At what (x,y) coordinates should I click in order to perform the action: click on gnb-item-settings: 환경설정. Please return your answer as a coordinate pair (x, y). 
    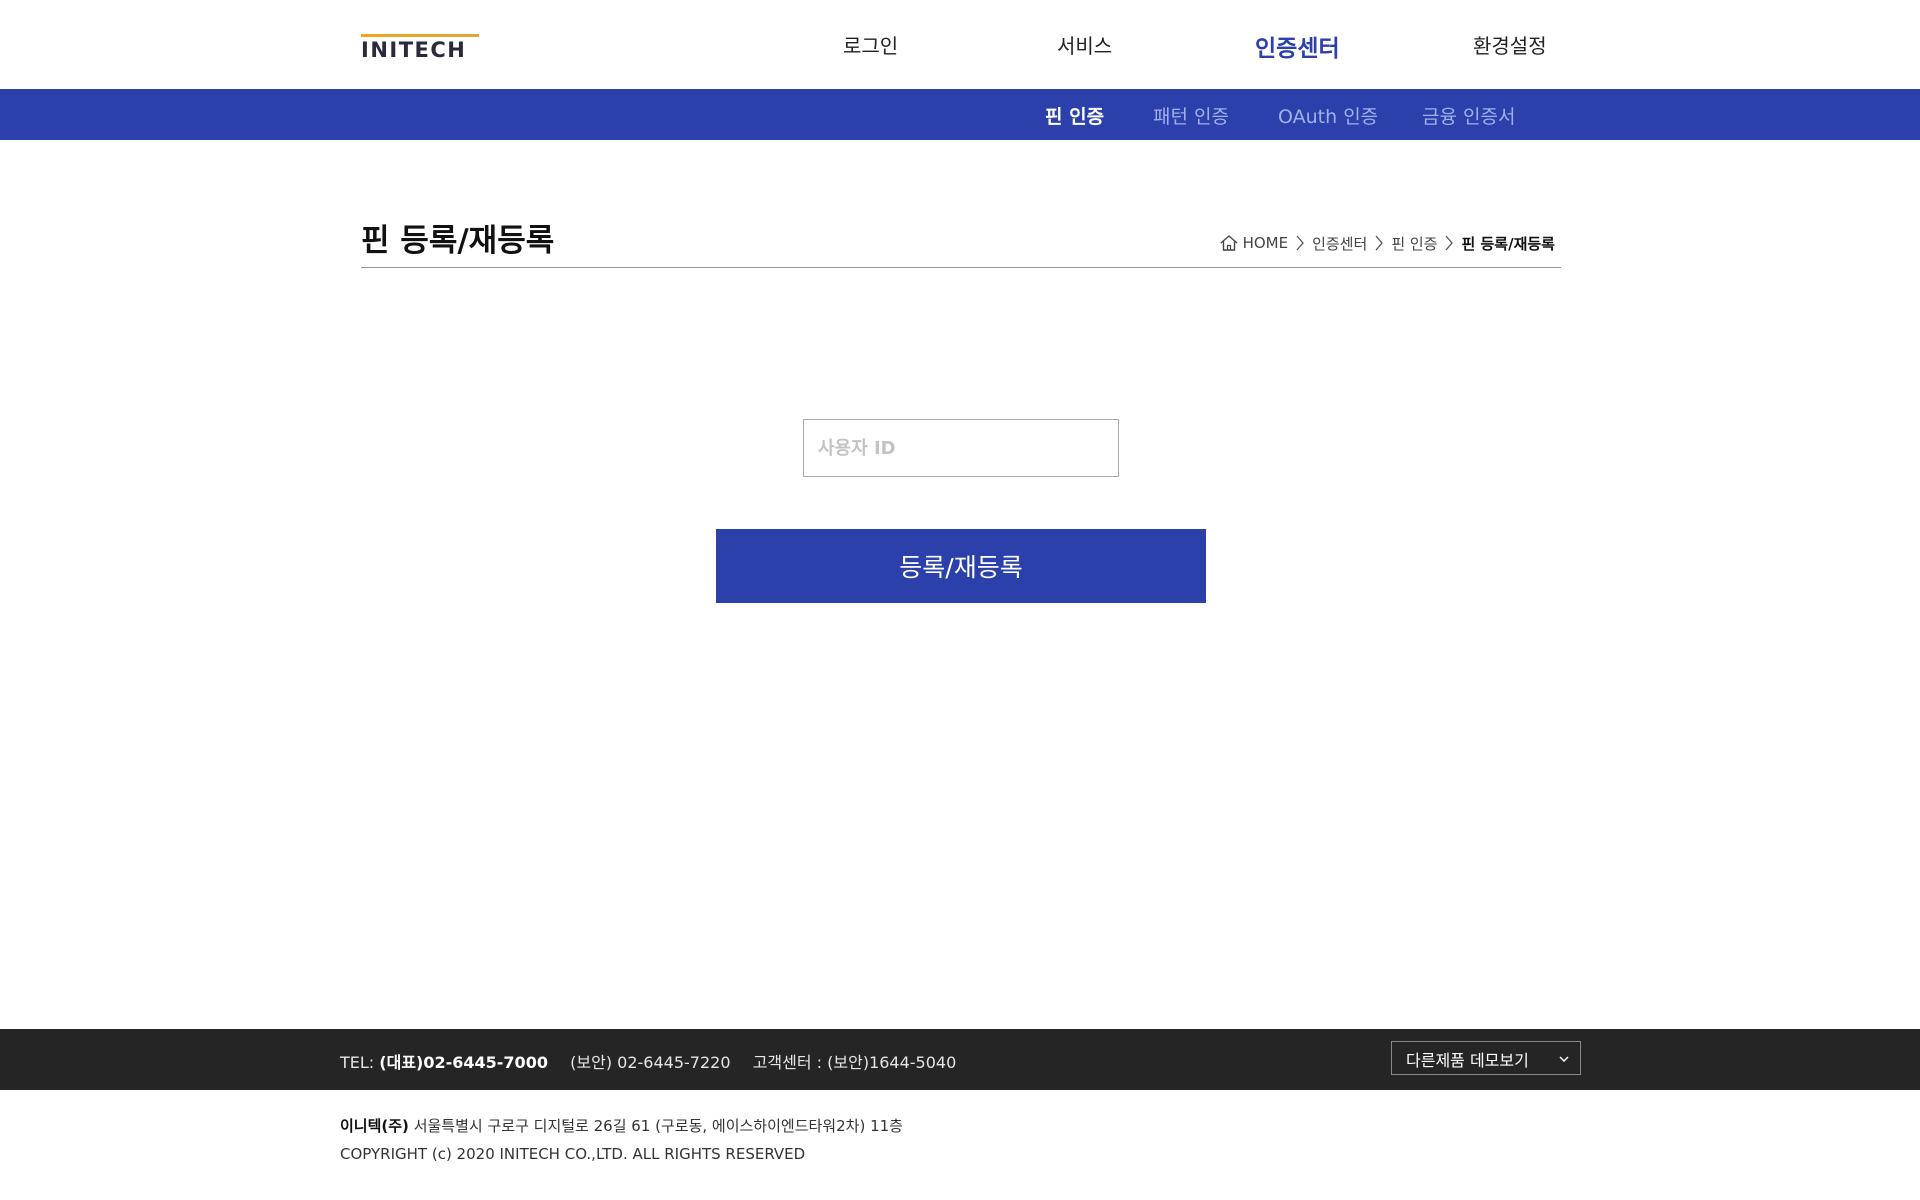
    Looking at the image, I should click on (1510, 44).